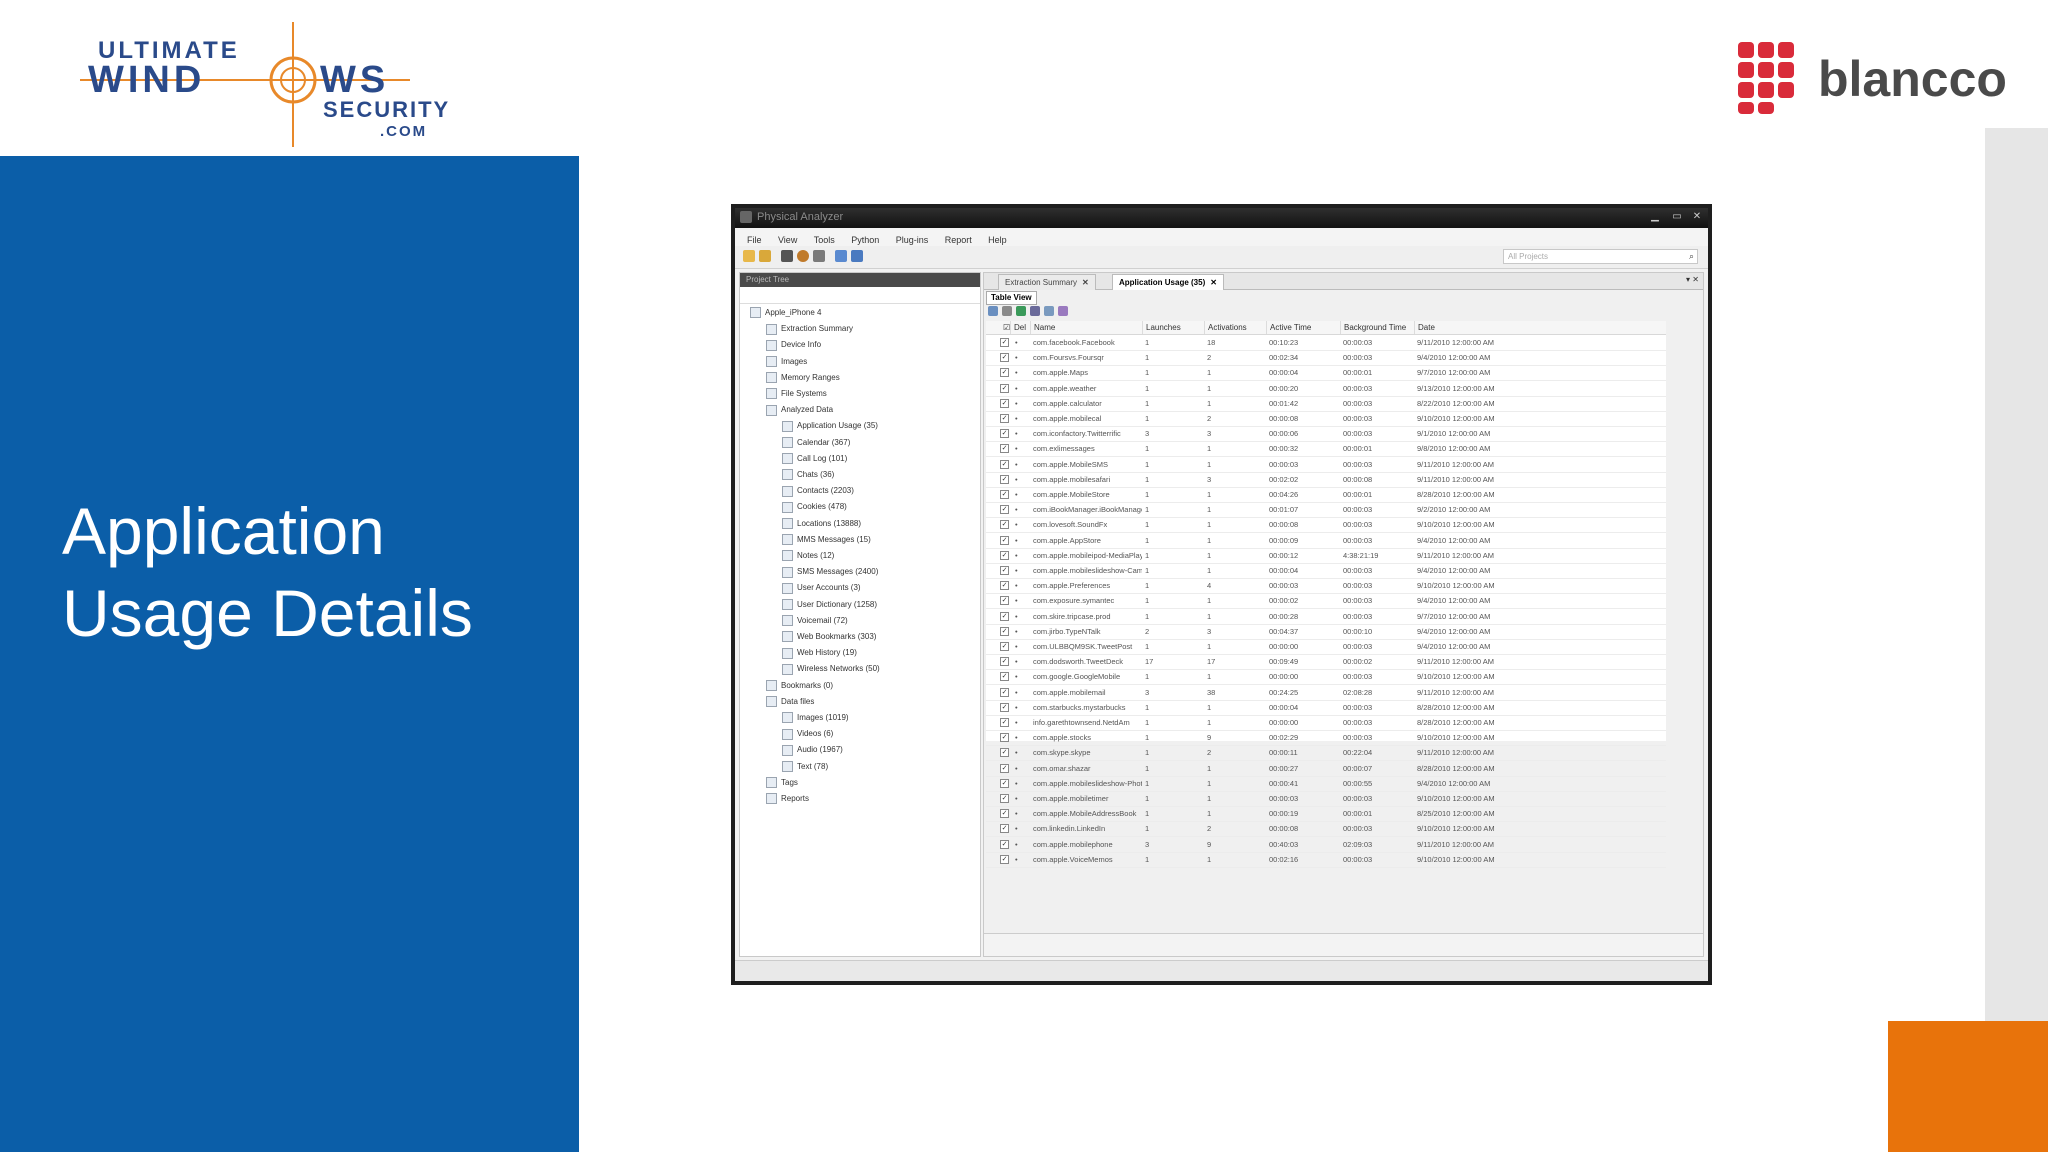 This screenshot has height=1152, width=2048. What do you see at coordinates (1005, 327) in the screenshot?
I see `header-select-all-checkbox: ☑` at bounding box center [1005, 327].